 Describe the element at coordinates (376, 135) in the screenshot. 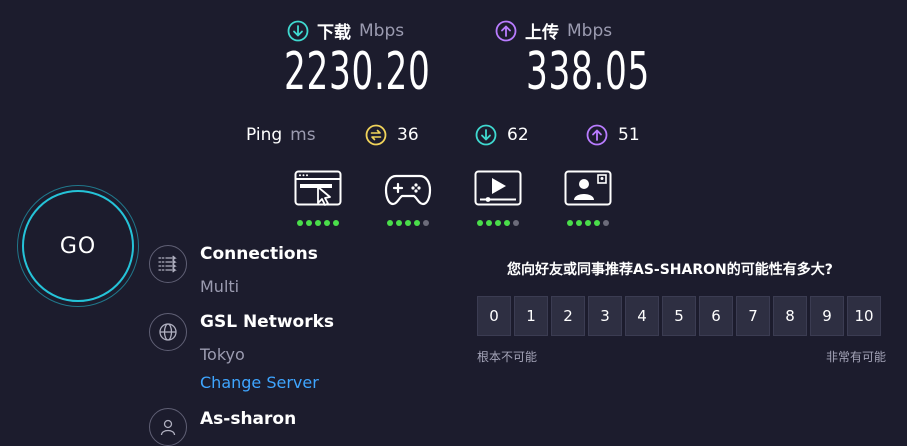

I see `ping-idle-icon` at that location.